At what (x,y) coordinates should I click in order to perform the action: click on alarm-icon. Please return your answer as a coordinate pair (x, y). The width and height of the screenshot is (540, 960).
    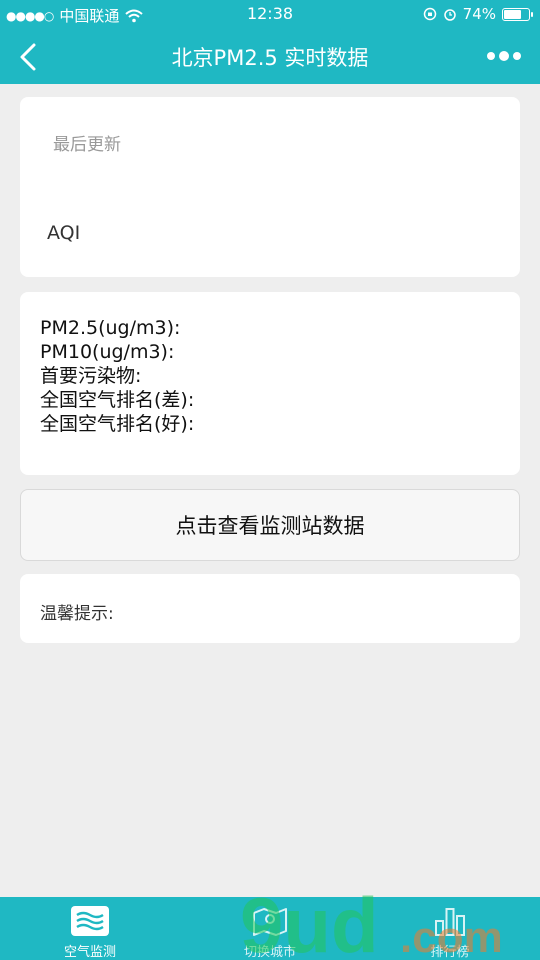
    Looking at the image, I should click on (449, 15).